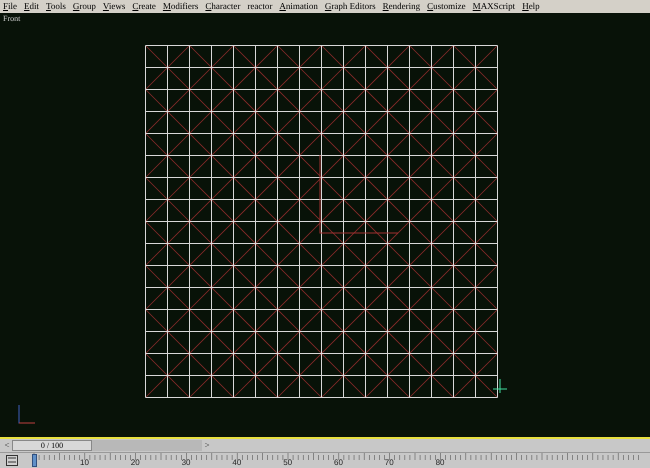 The width and height of the screenshot is (650, 468). What do you see at coordinates (135, 463) in the screenshot?
I see `frame-number: 20` at bounding box center [135, 463].